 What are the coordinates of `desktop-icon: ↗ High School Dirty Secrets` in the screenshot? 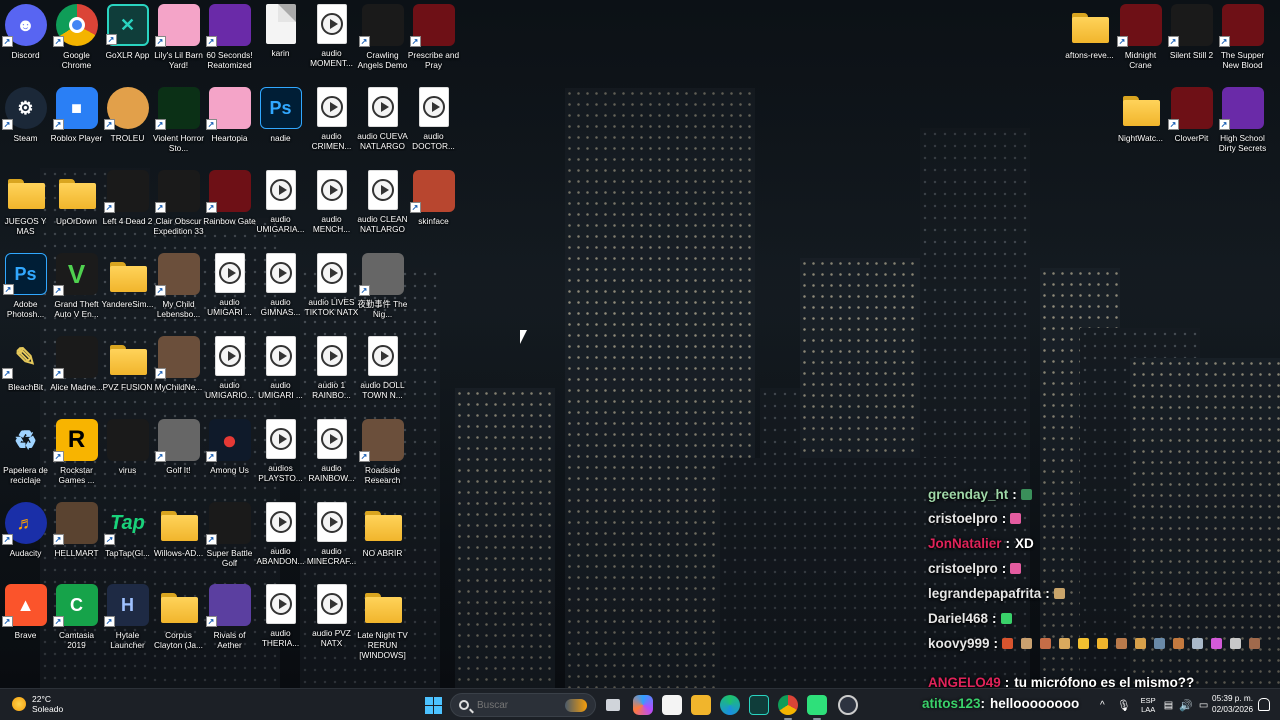 It's located at (1242, 127).